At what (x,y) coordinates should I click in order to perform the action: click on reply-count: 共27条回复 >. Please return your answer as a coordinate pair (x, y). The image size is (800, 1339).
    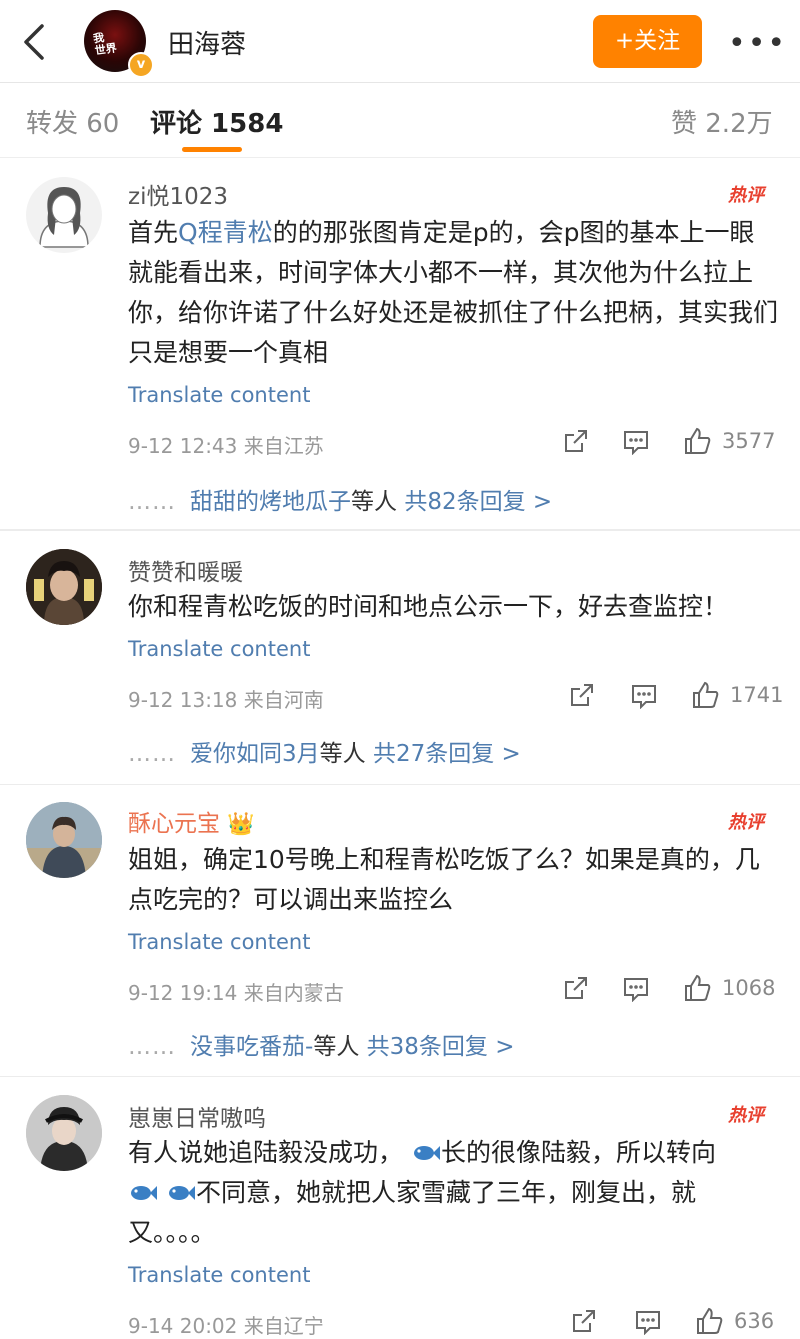
    Looking at the image, I should click on (447, 754).